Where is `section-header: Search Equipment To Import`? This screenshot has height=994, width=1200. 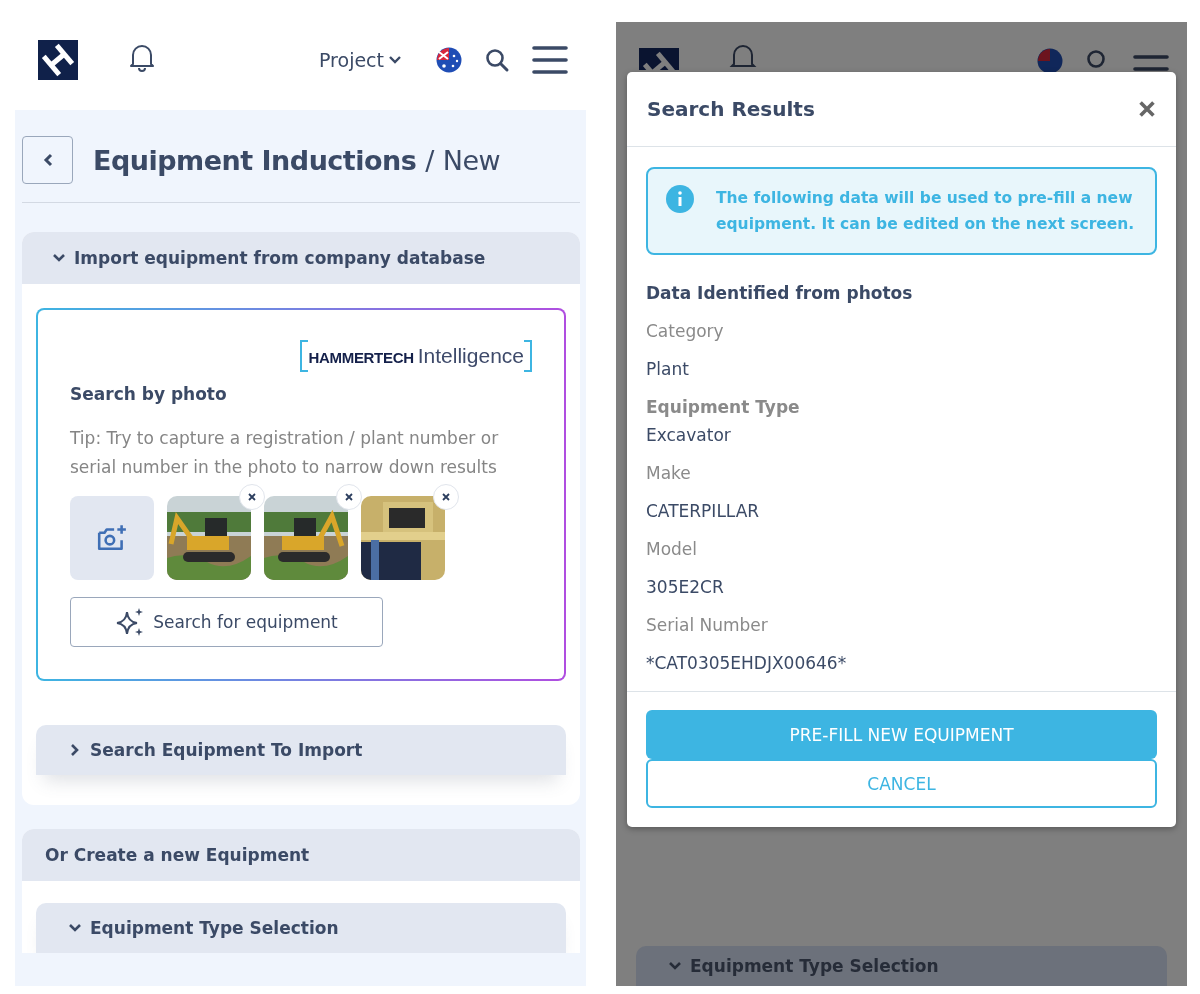
section-header: Search Equipment To Import is located at coordinates (301, 750).